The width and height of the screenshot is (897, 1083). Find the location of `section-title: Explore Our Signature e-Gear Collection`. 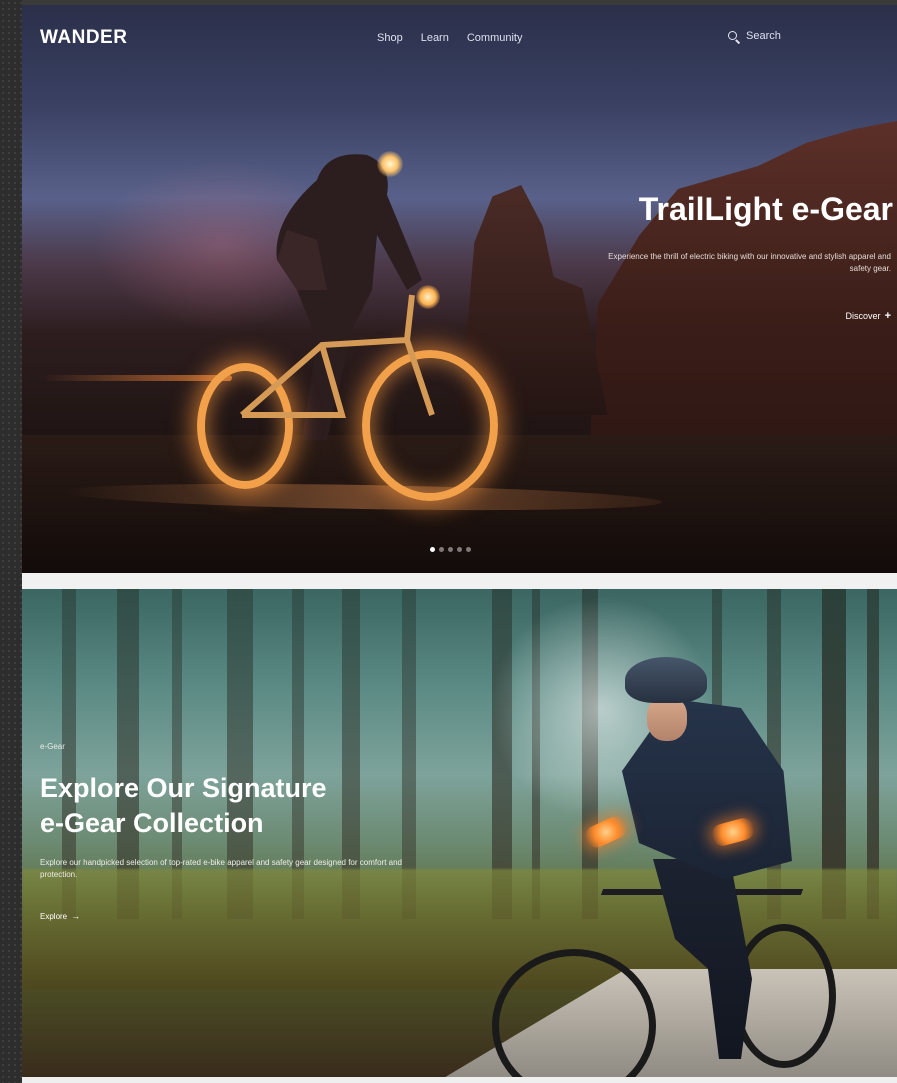

section-title: Explore Our Signature e-Gear Collection is located at coordinates (220, 806).